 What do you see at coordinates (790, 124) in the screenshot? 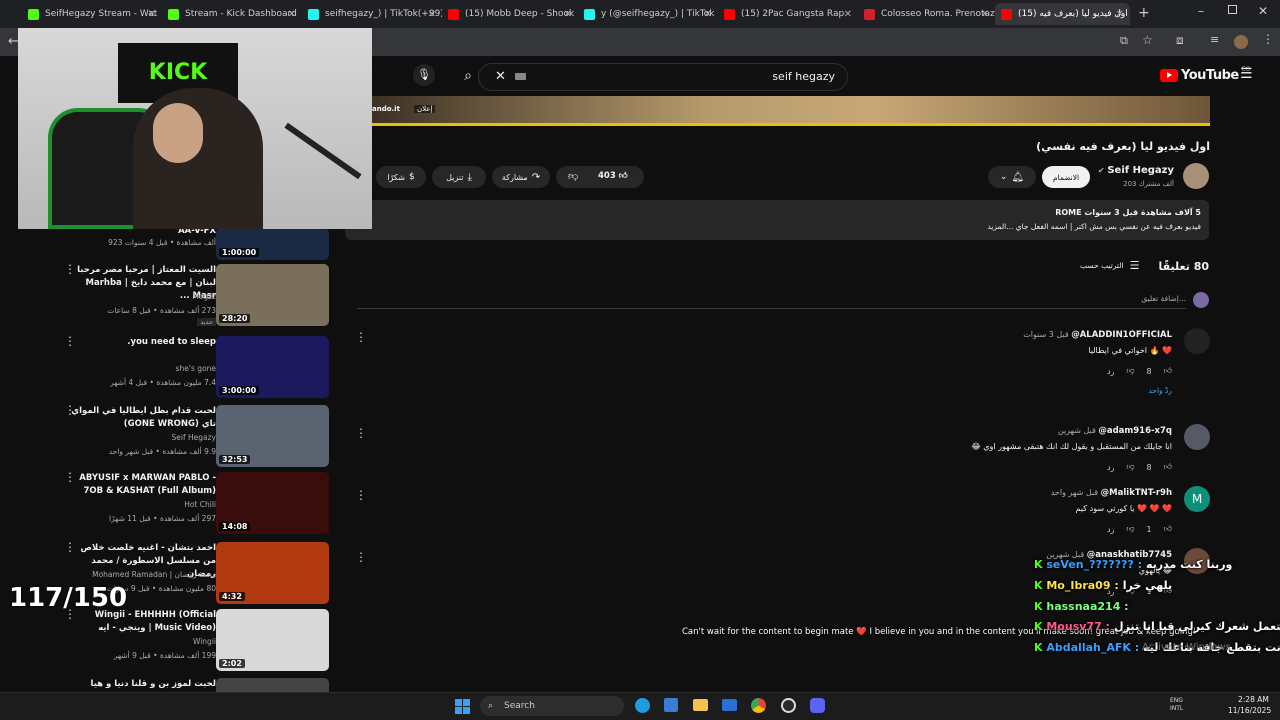
I see `progress-bar` at bounding box center [790, 124].